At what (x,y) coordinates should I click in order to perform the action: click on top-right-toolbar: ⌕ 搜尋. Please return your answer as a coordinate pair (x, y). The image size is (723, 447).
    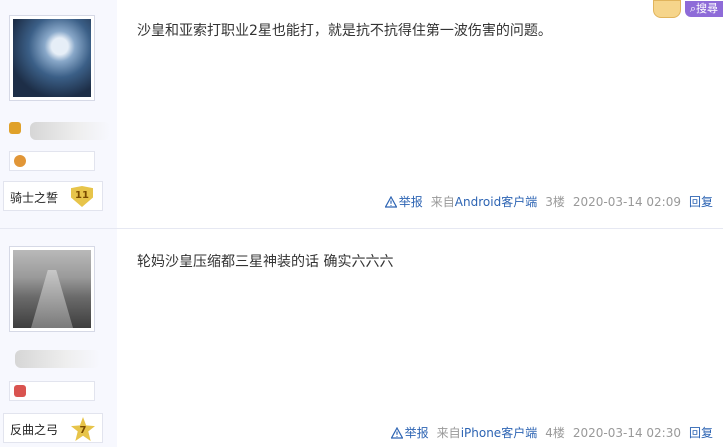
    Looking at the image, I should click on (687, 9).